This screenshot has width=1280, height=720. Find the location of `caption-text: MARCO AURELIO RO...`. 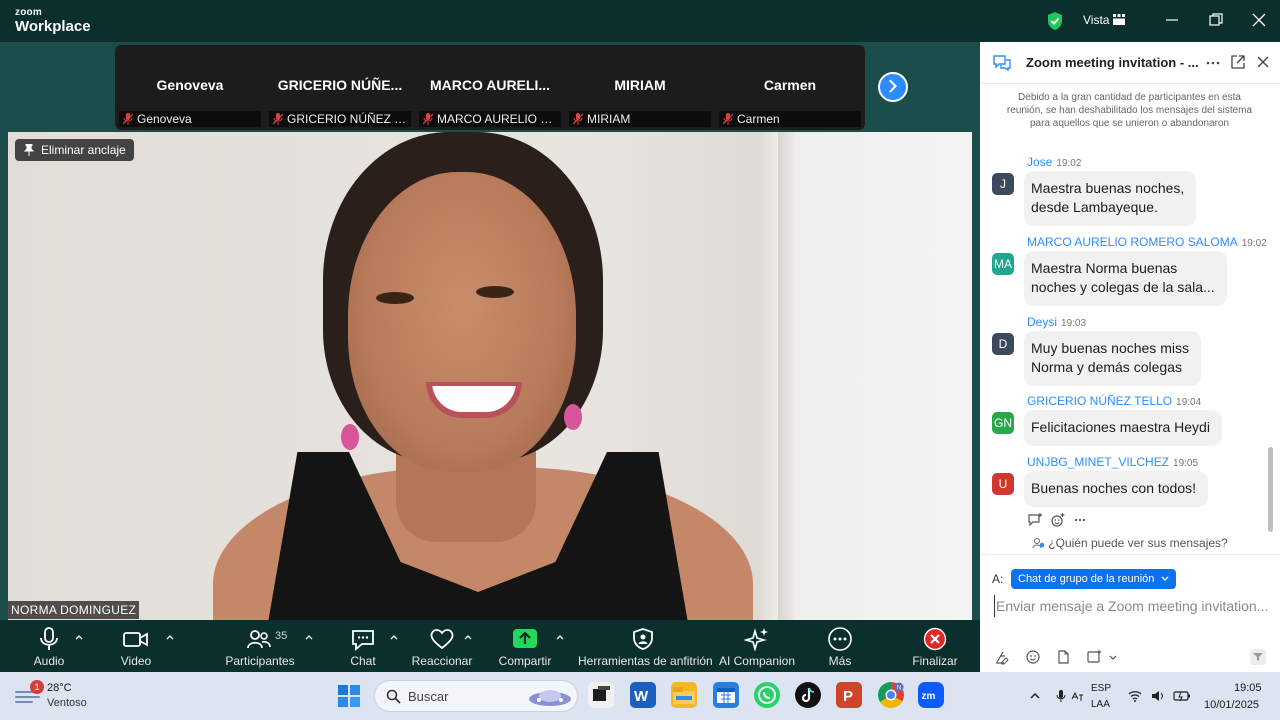

caption-text: MARCO AURELIO RO... is located at coordinates (499, 119).